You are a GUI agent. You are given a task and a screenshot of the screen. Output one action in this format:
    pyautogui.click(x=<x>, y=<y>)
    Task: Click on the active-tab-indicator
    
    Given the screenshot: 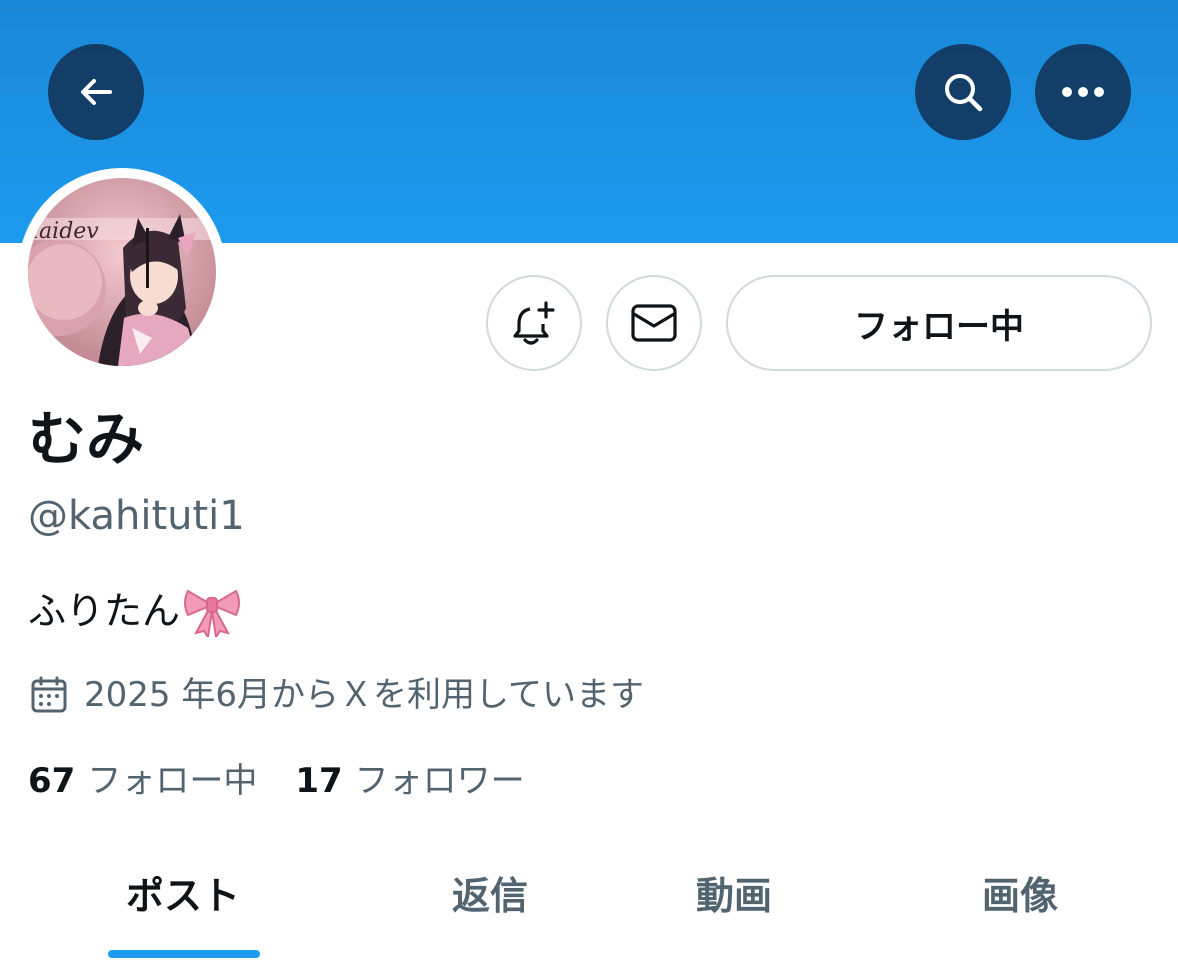 What is the action you would take?
    pyautogui.click(x=184, y=954)
    